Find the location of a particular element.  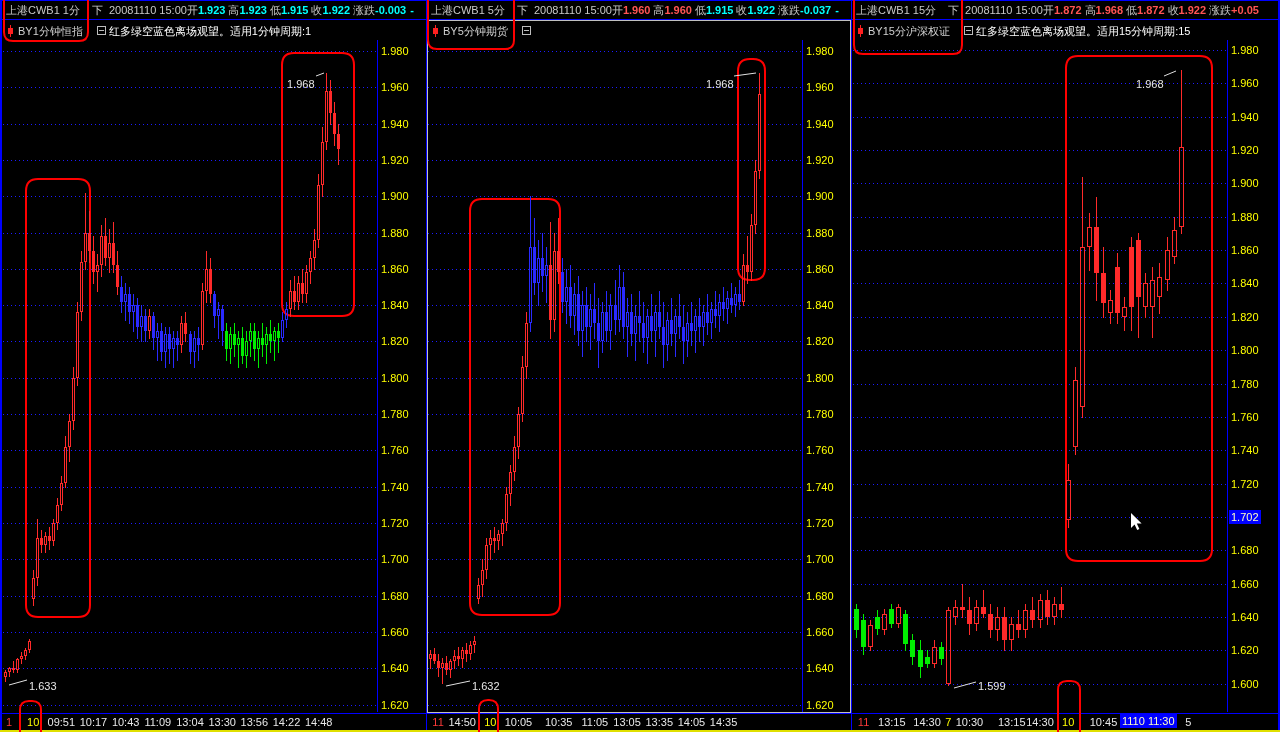

time-axis-label: 10:45 is located at coordinates (1103, 722).